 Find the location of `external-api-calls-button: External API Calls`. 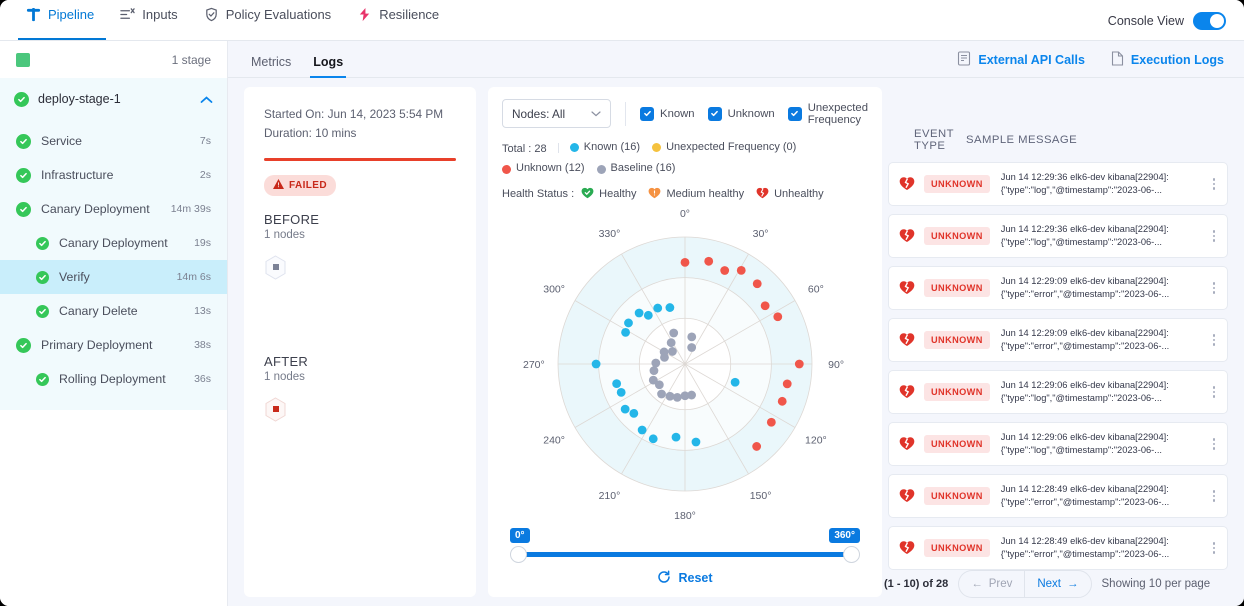

external-api-calls-button: External API Calls is located at coordinates (1021, 59).